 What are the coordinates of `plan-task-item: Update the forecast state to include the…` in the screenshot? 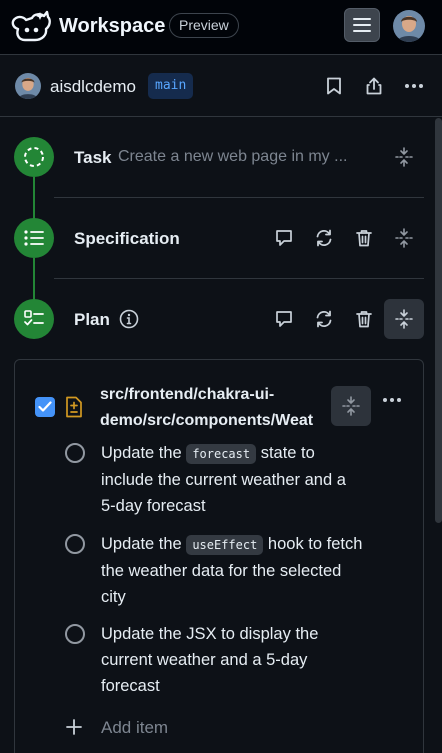 It's located at (215, 480).